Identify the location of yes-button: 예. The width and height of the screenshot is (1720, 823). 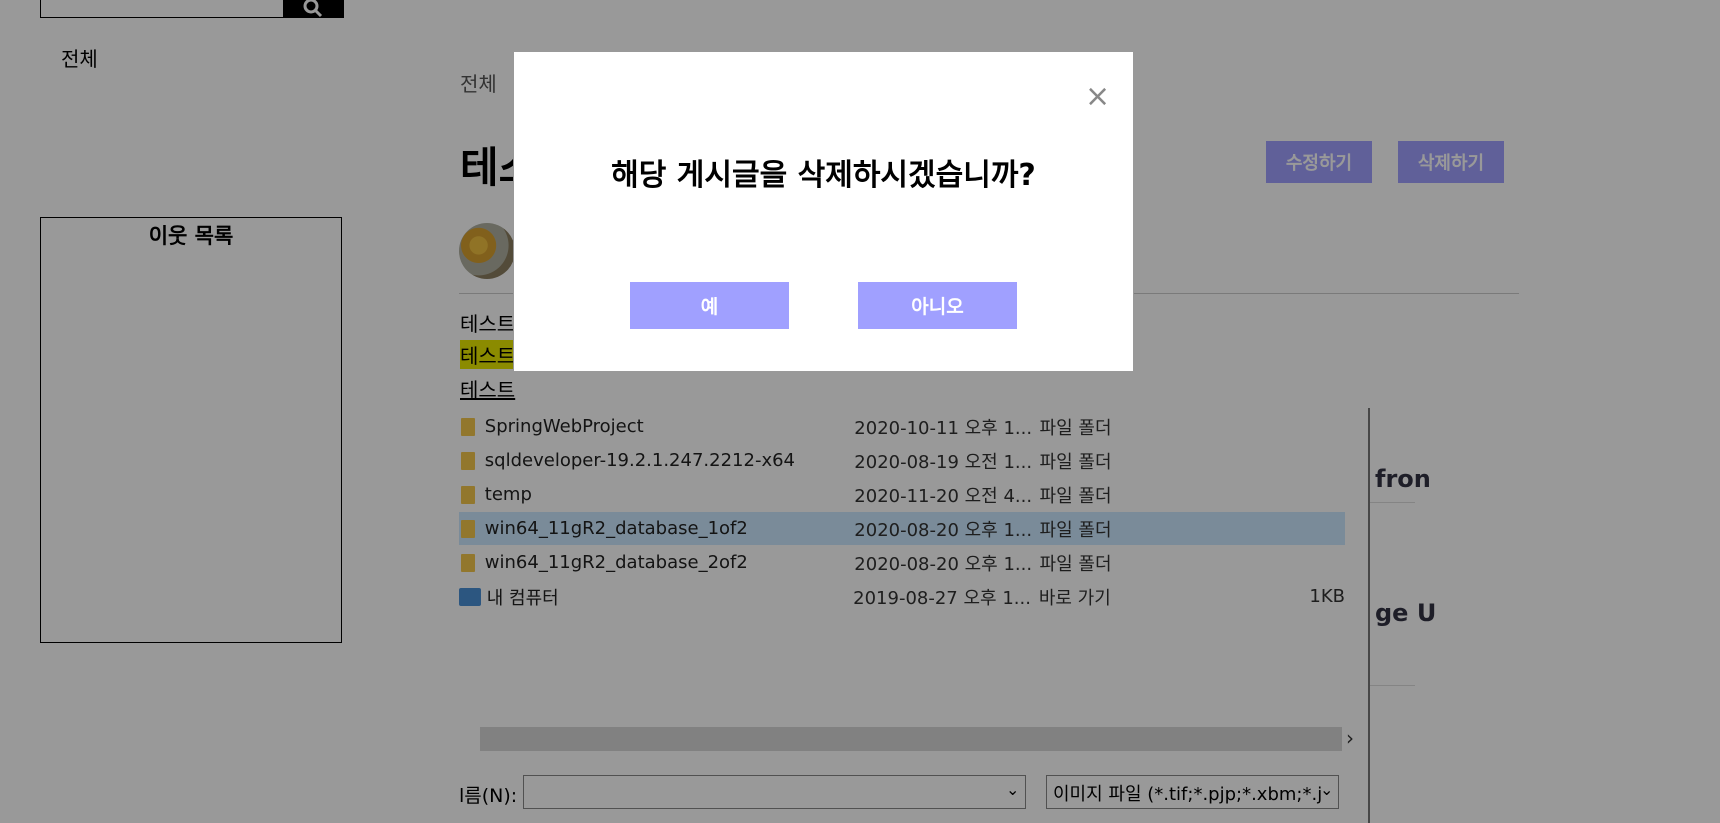
(709, 305).